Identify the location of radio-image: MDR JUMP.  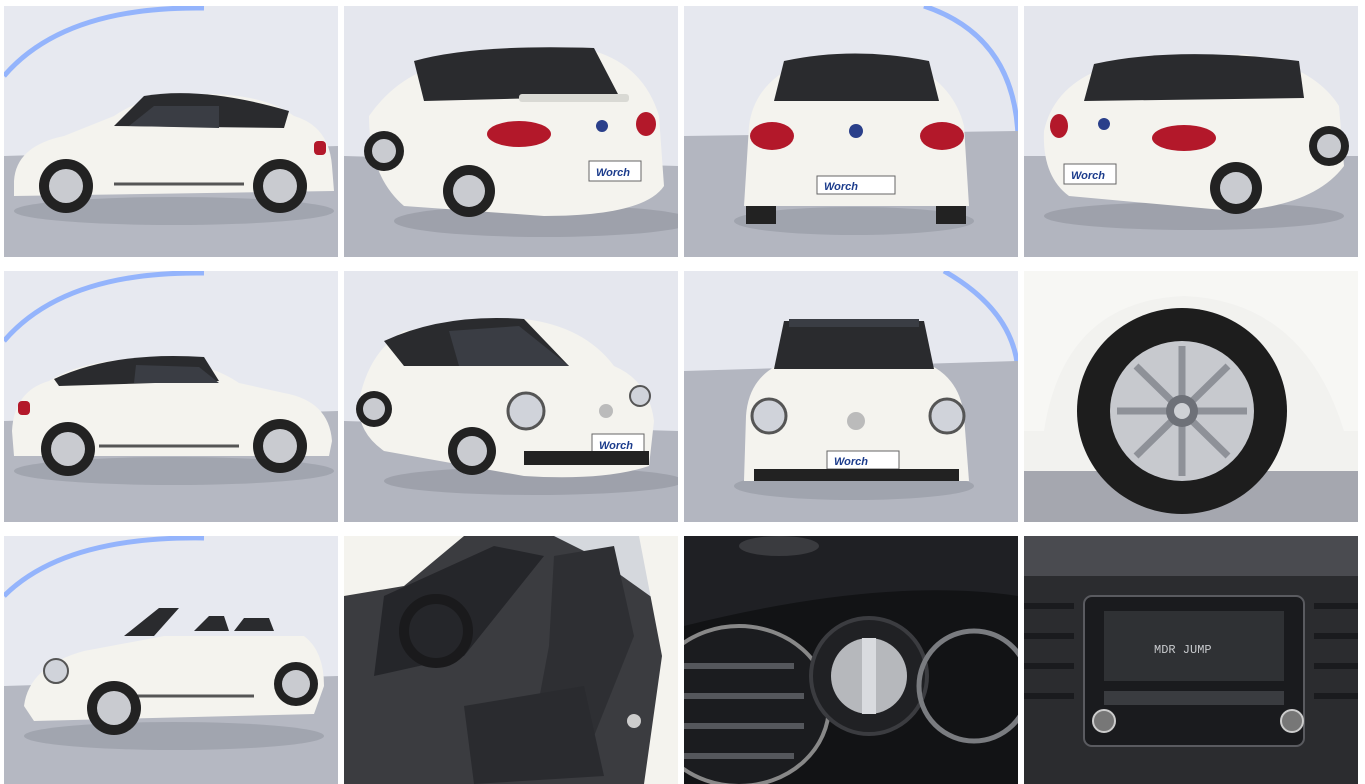
(1191, 660).